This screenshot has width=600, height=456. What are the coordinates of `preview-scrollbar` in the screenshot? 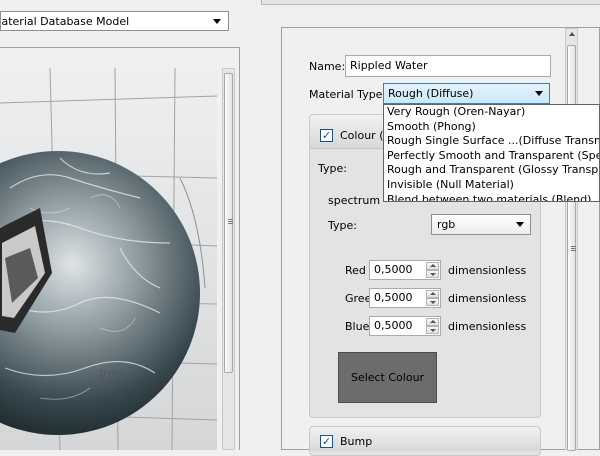 It's located at (228, 259).